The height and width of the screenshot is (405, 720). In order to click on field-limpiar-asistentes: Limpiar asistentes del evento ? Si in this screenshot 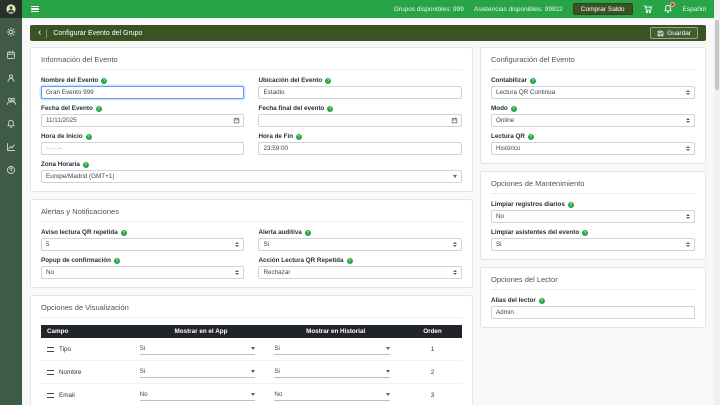, I will do `click(592, 240)`.